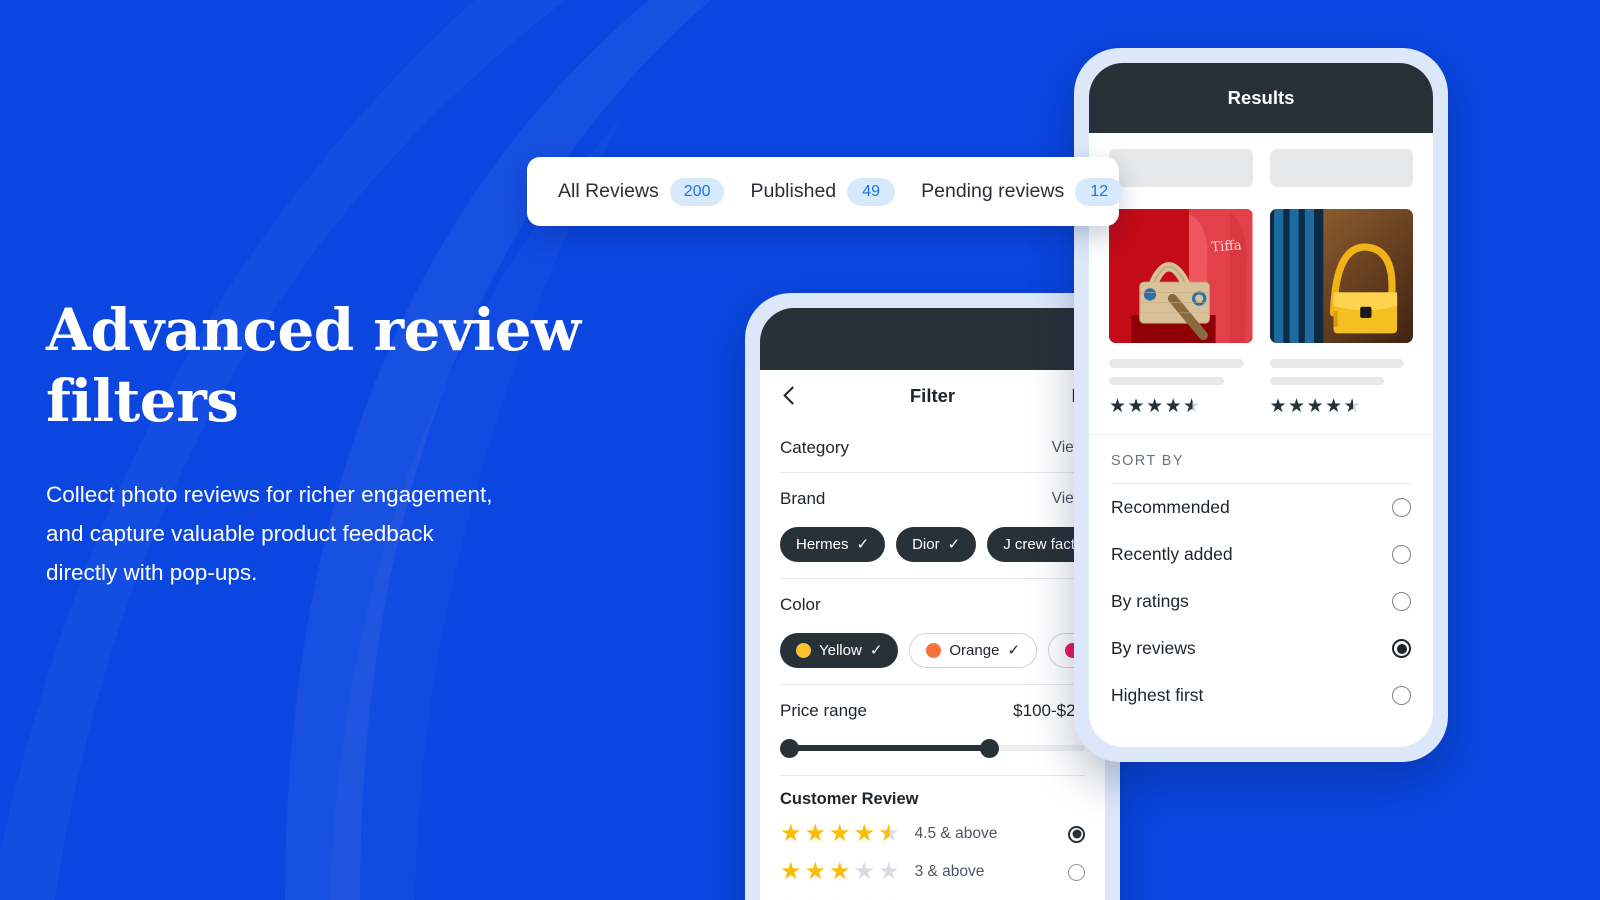  I want to click on rating-row-2: ★★★★★ 2 & above, so click(932, 895).